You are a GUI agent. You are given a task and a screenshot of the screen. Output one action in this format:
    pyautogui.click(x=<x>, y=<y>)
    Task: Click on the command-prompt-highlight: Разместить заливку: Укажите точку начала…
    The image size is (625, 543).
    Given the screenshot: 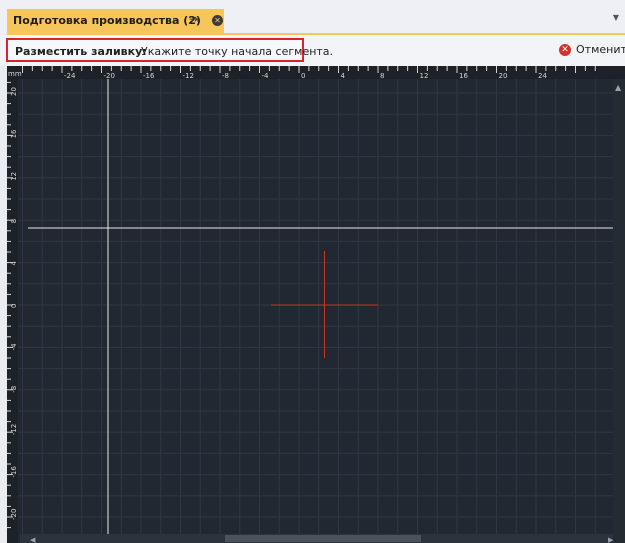 What is the action you would take?
    pyautogui.click(x=169, y=50)
    